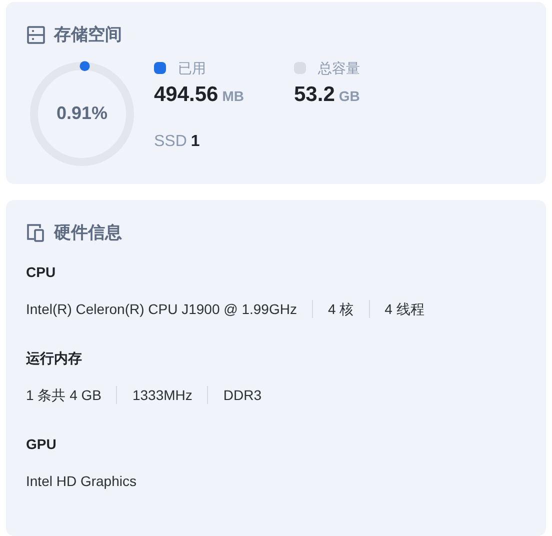 The height and width of the screenshot is (536, 552). Describe the element at coordinates (42, 444) in the screenshot. I see `section-heading: GPU` at that location.